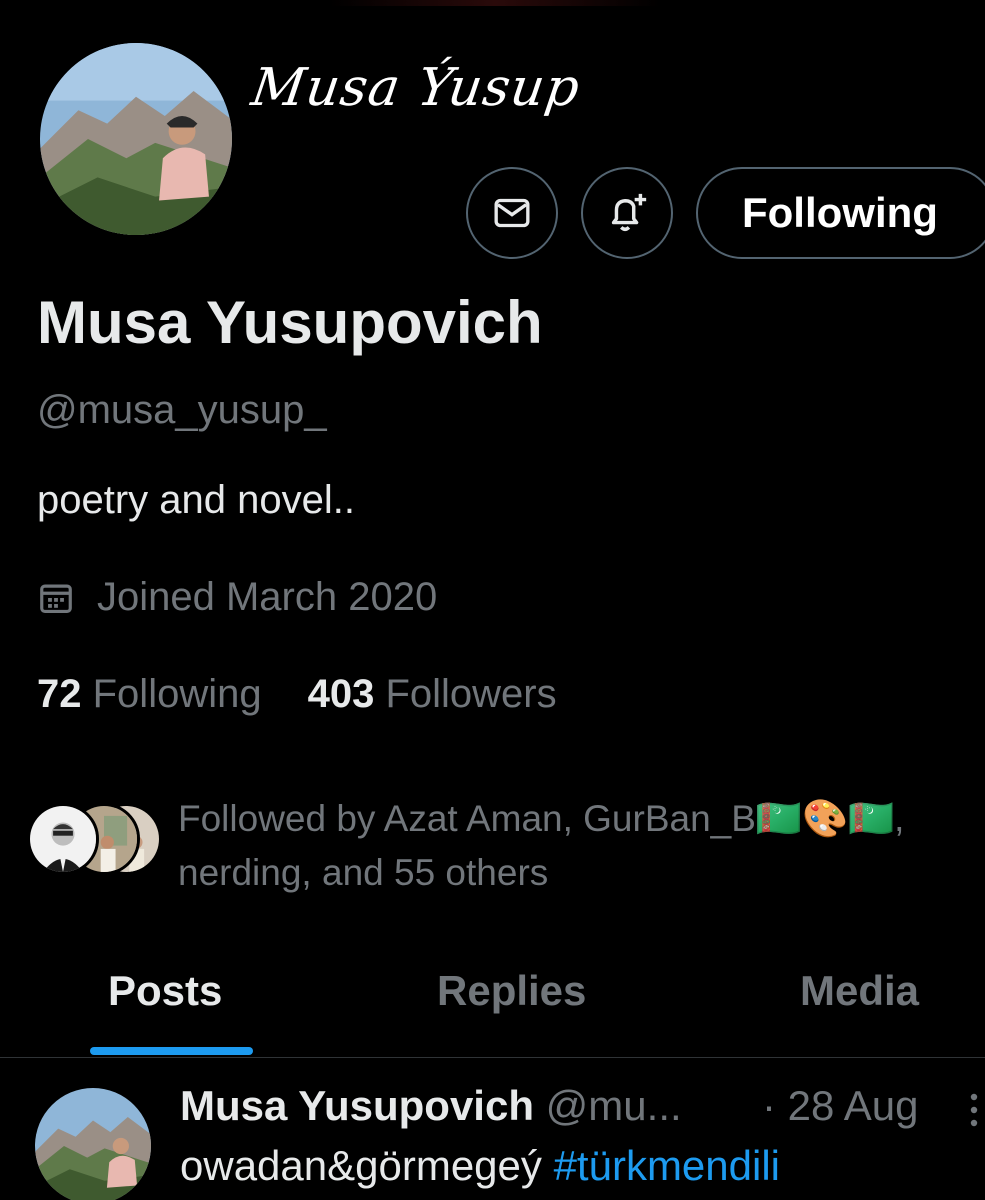  Describe the element at coordinates (511, 991) in the screenshot. I see `tab-replies: Replies` at that location.